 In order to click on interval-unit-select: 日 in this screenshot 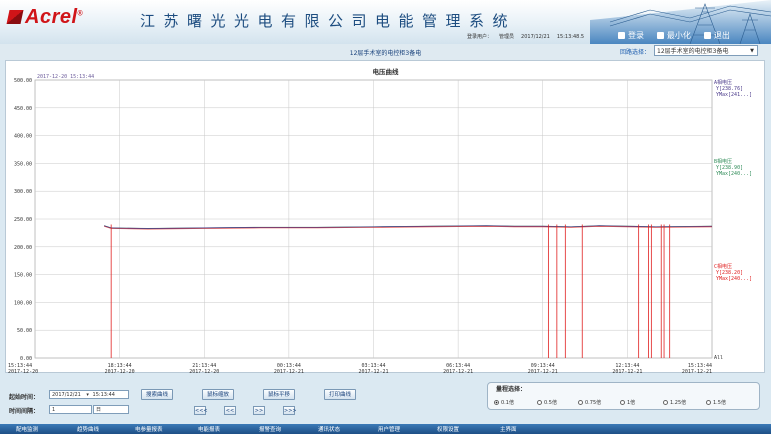, I will do `click(111, 409)`.